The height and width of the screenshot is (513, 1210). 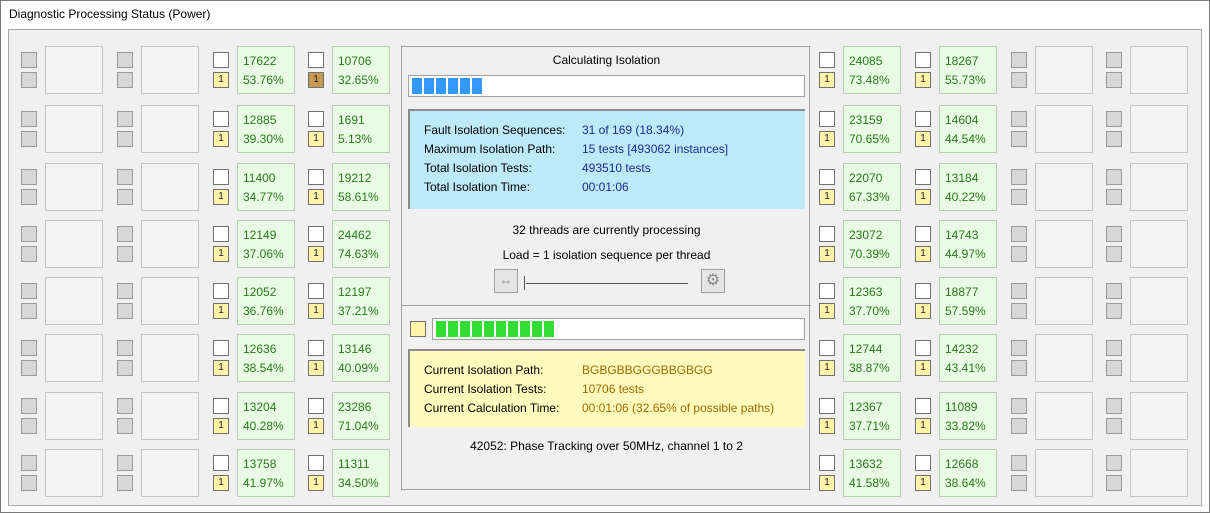 What do you see at coordinates (713, 281) in the screenshot?
I see `gear-icon: ⚙` at bounding box center [713, 281].